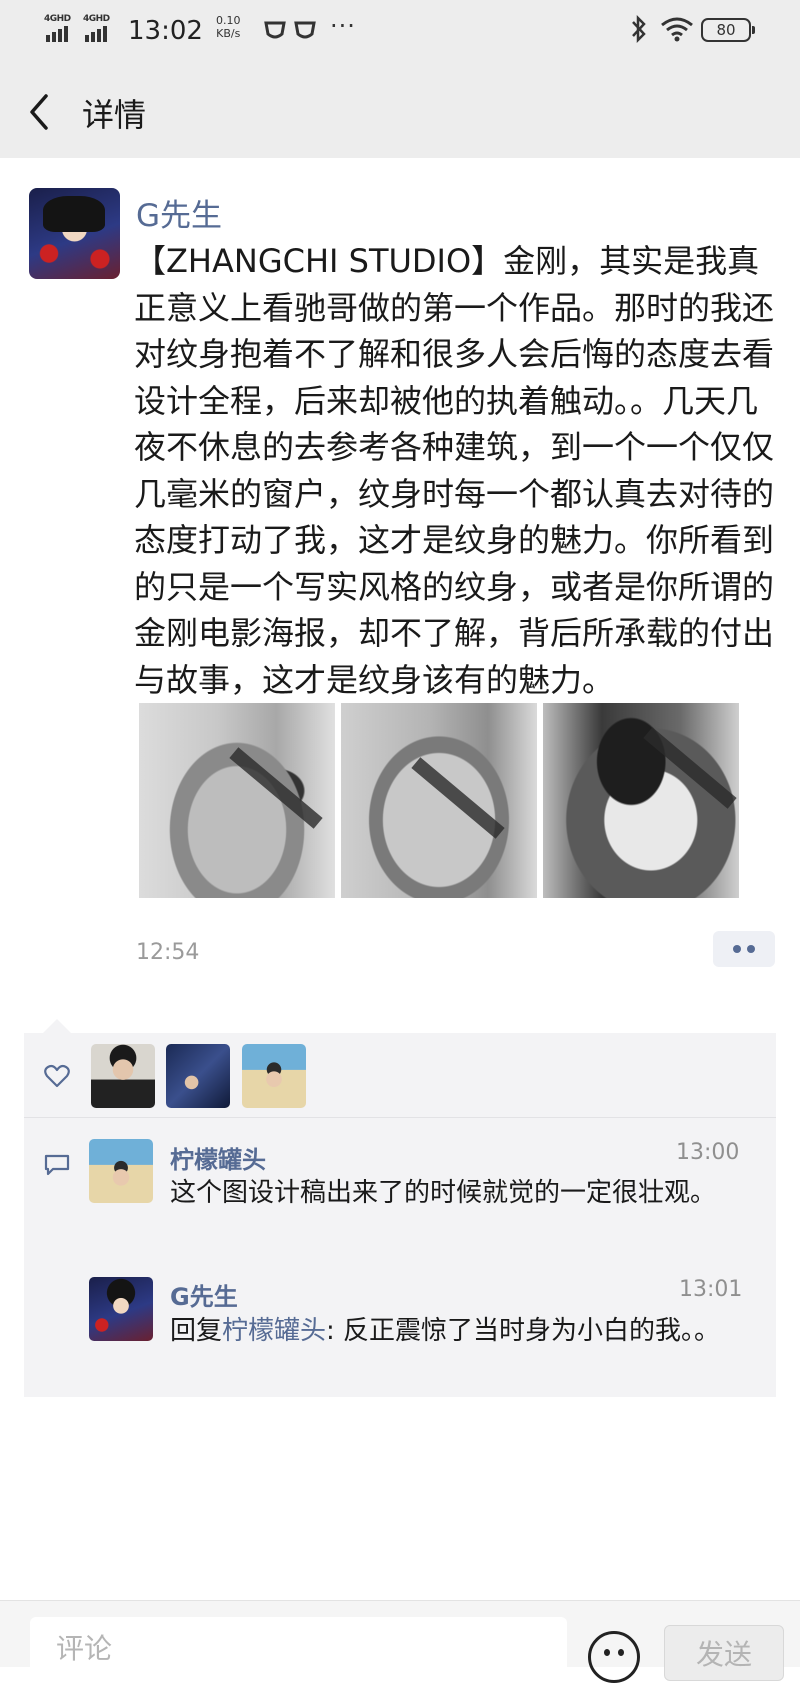 The image size is (800, 1683). Describe the element at coordinates (114, 115) in the screenshot. I see `page-title: 详情` at that location.